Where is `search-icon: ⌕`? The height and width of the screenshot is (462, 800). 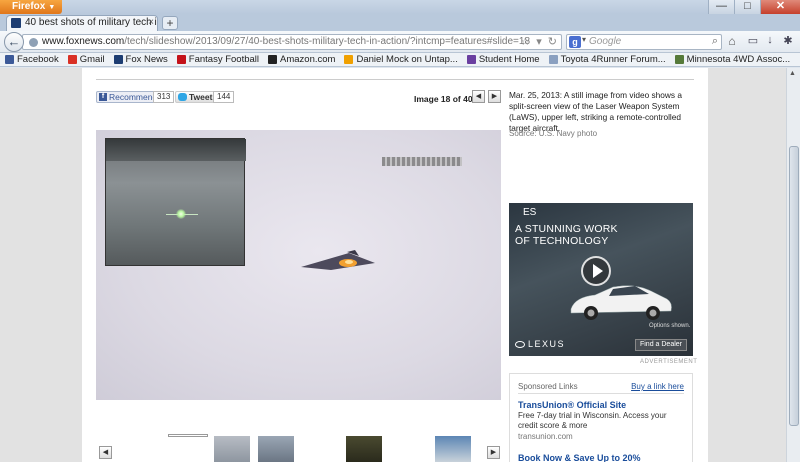 search-icon: ⌕ is located at coordinates (715, 41).